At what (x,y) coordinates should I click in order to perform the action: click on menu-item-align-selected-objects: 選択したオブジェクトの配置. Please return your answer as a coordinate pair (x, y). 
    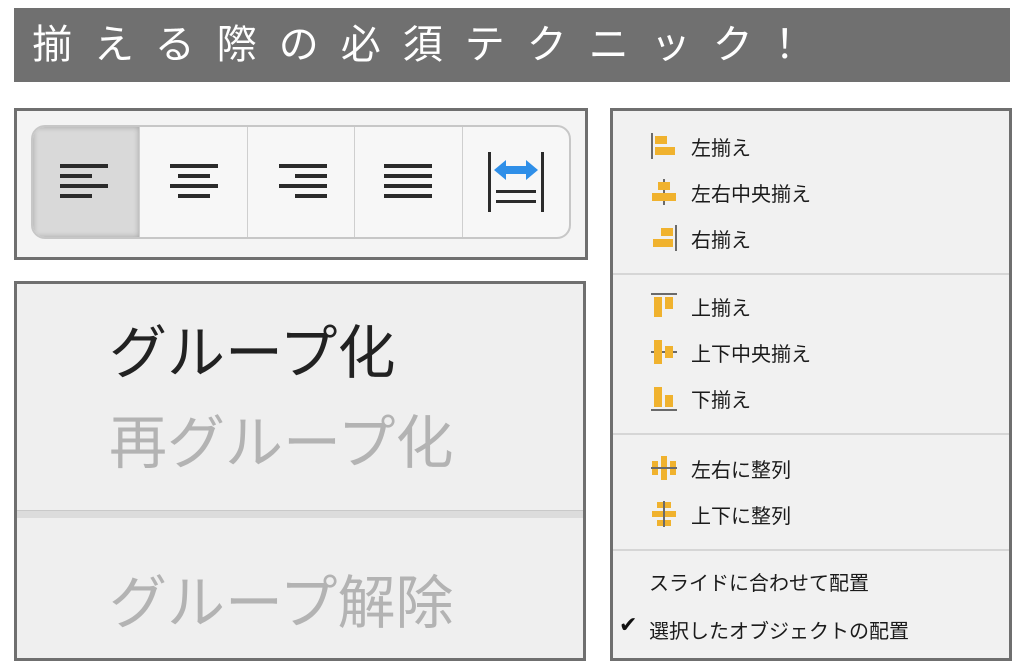
    Looking at the image, I should click on (779, 629).